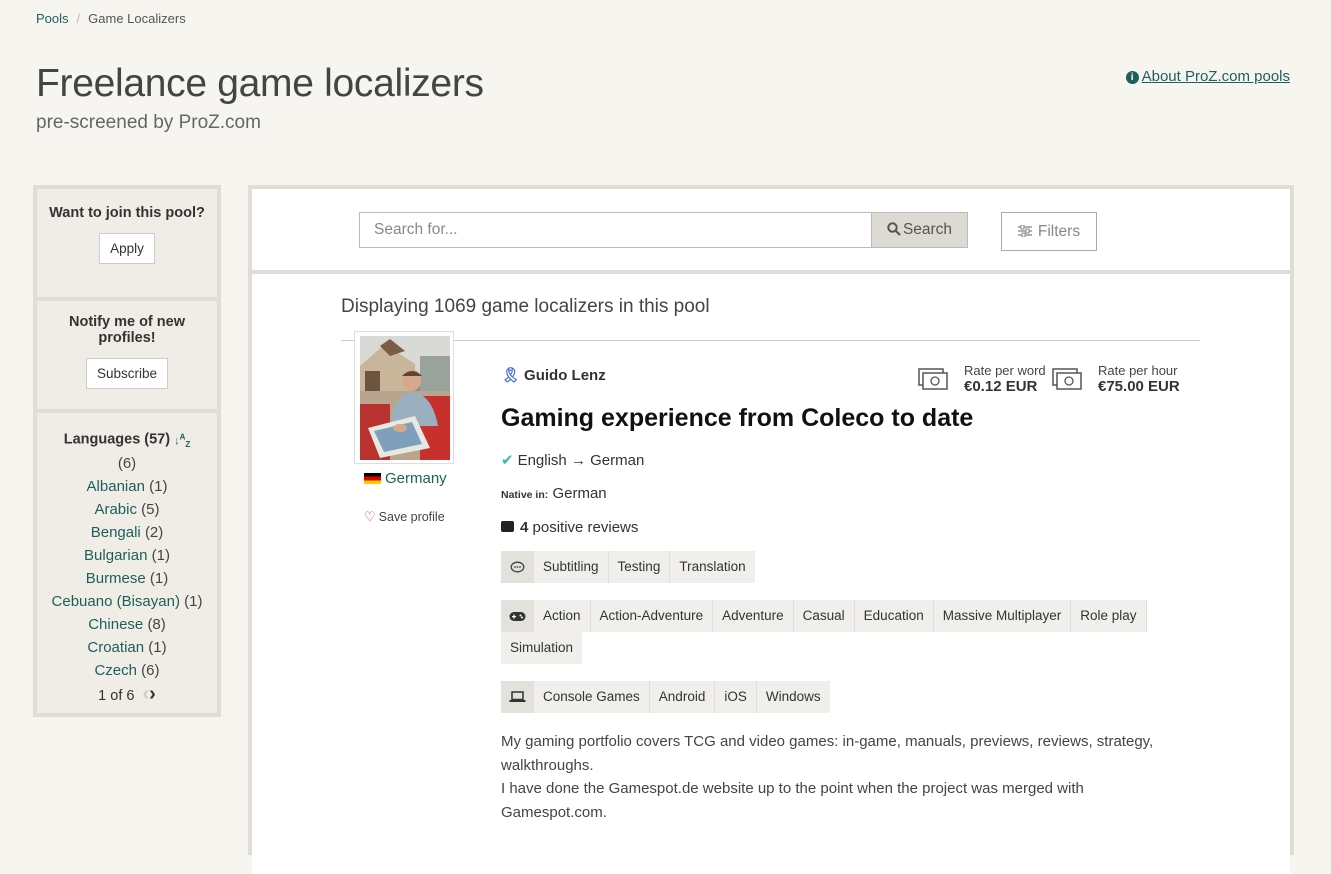  Describe the element at coordinates (507, 526) in the screenshot. I see `comment-icon` at that location.